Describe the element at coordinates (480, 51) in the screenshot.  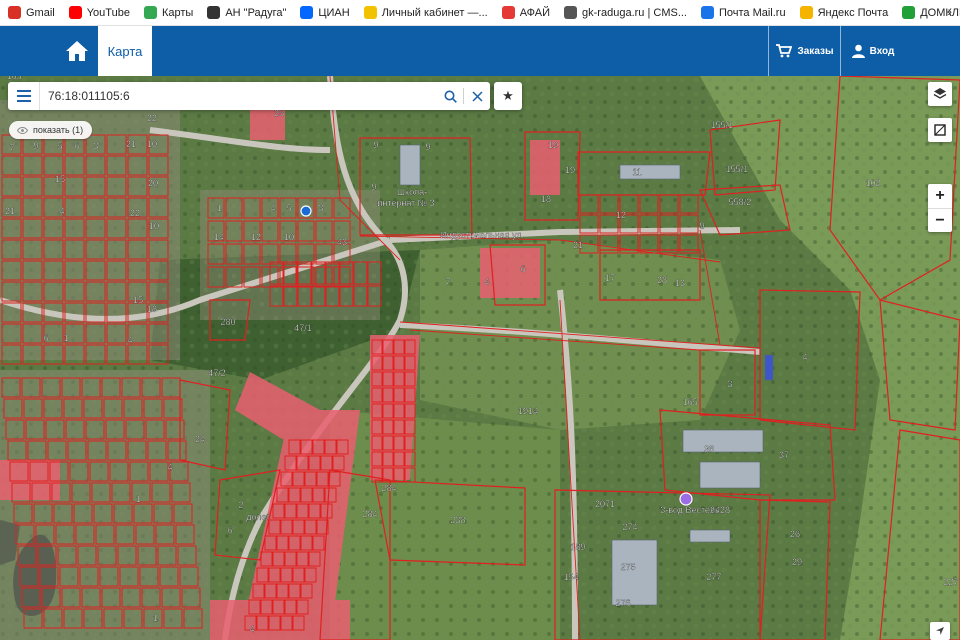
I see `top-app-bar: Карта Заказы Вход` at that location.